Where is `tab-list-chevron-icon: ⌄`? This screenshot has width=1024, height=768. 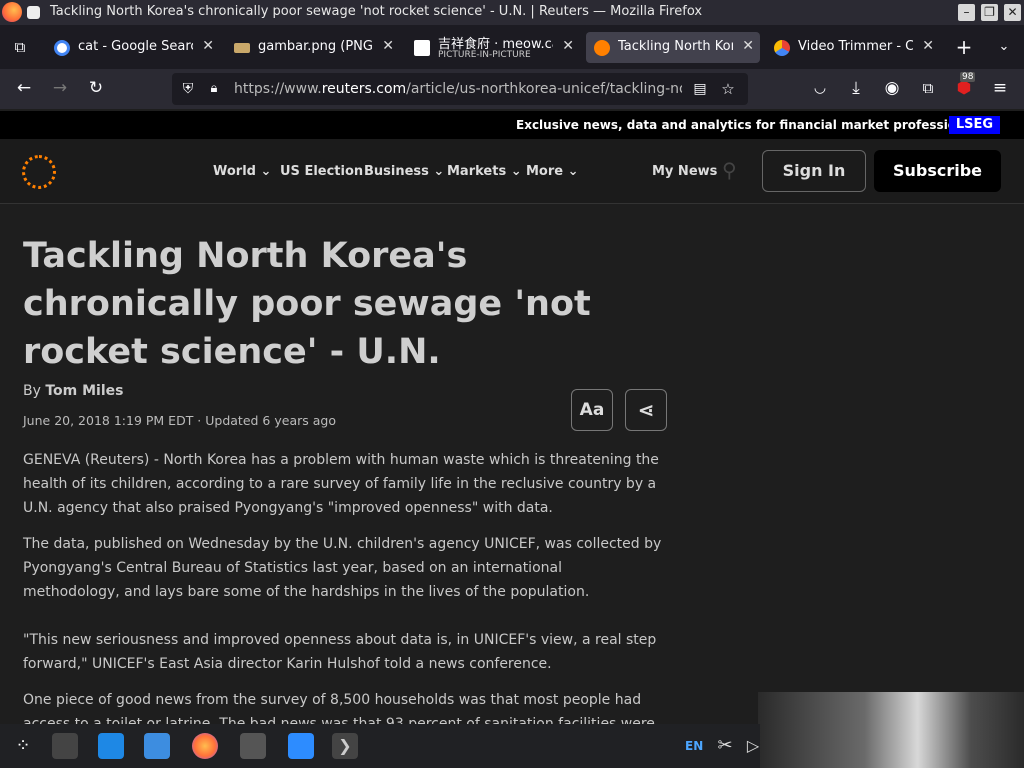 tab-list-chevron-icon: ⌄ is located at coordinates (1004, 47).